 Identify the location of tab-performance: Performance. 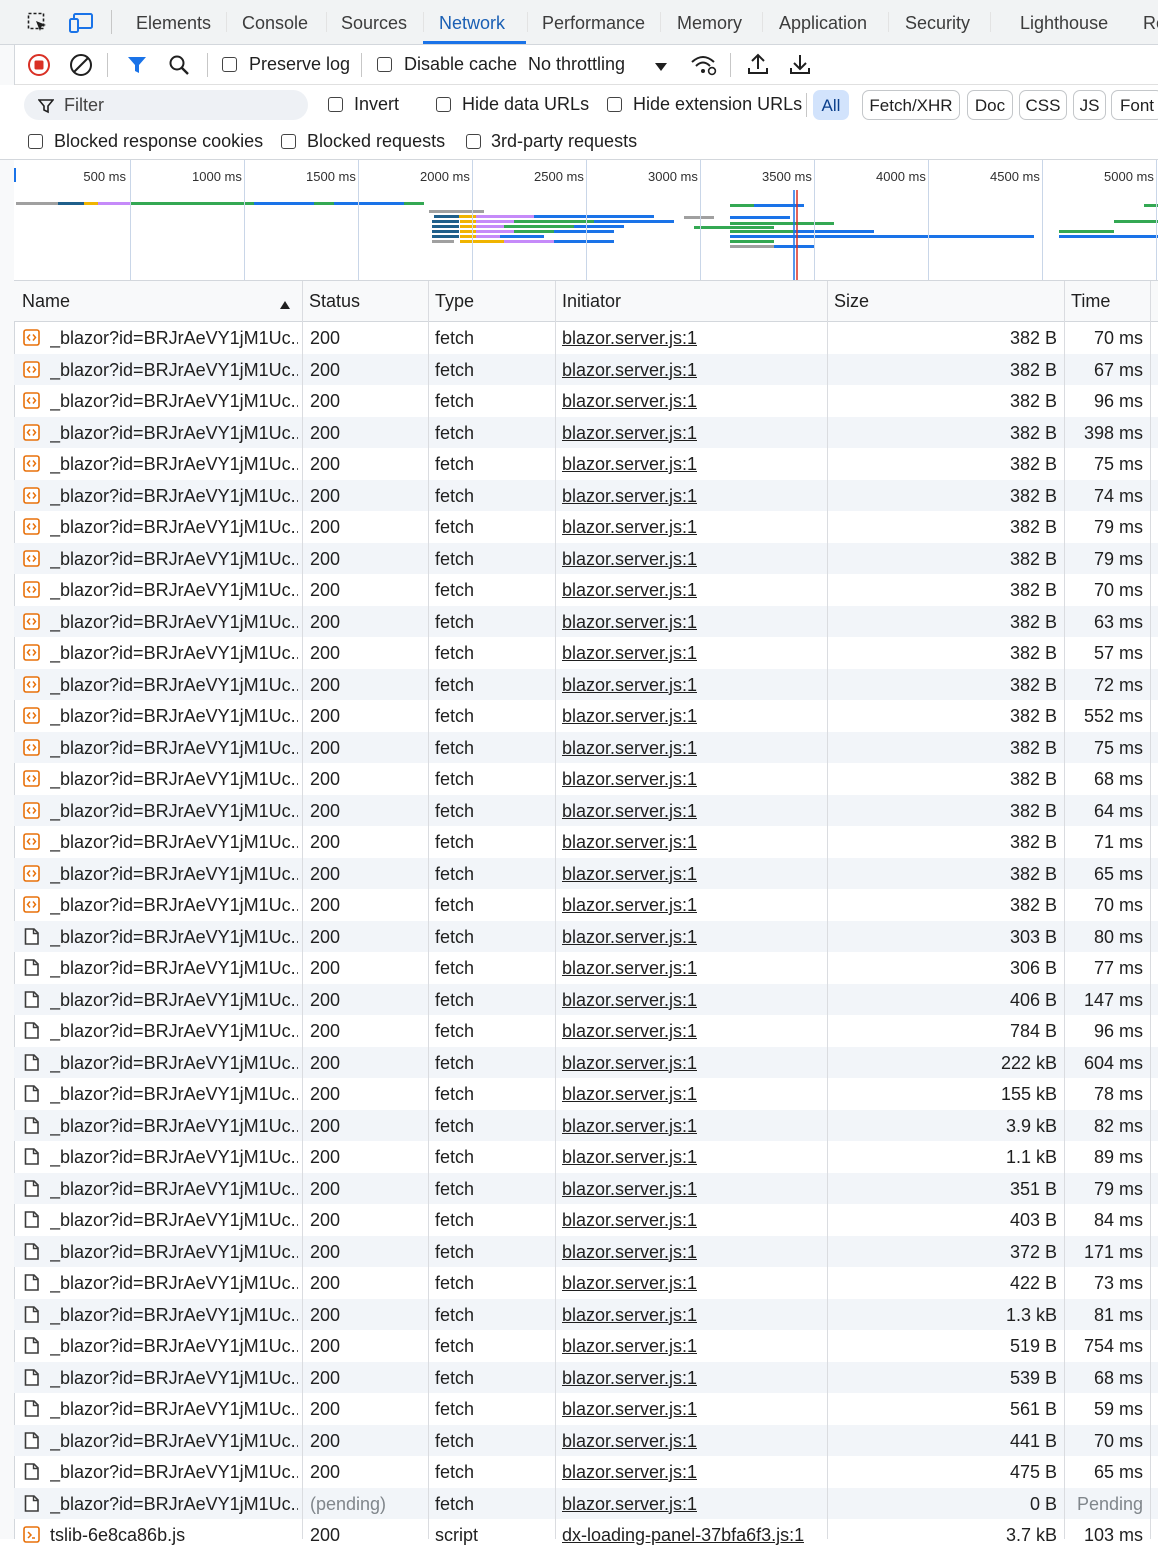
(593, 22).